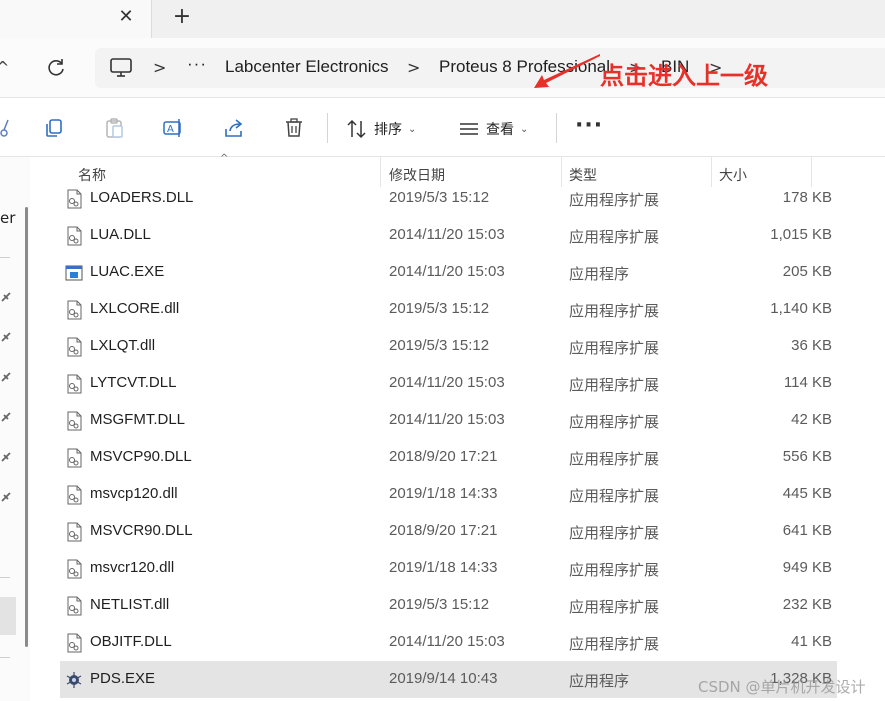  I want to click on share-icon, so click(234, 128).